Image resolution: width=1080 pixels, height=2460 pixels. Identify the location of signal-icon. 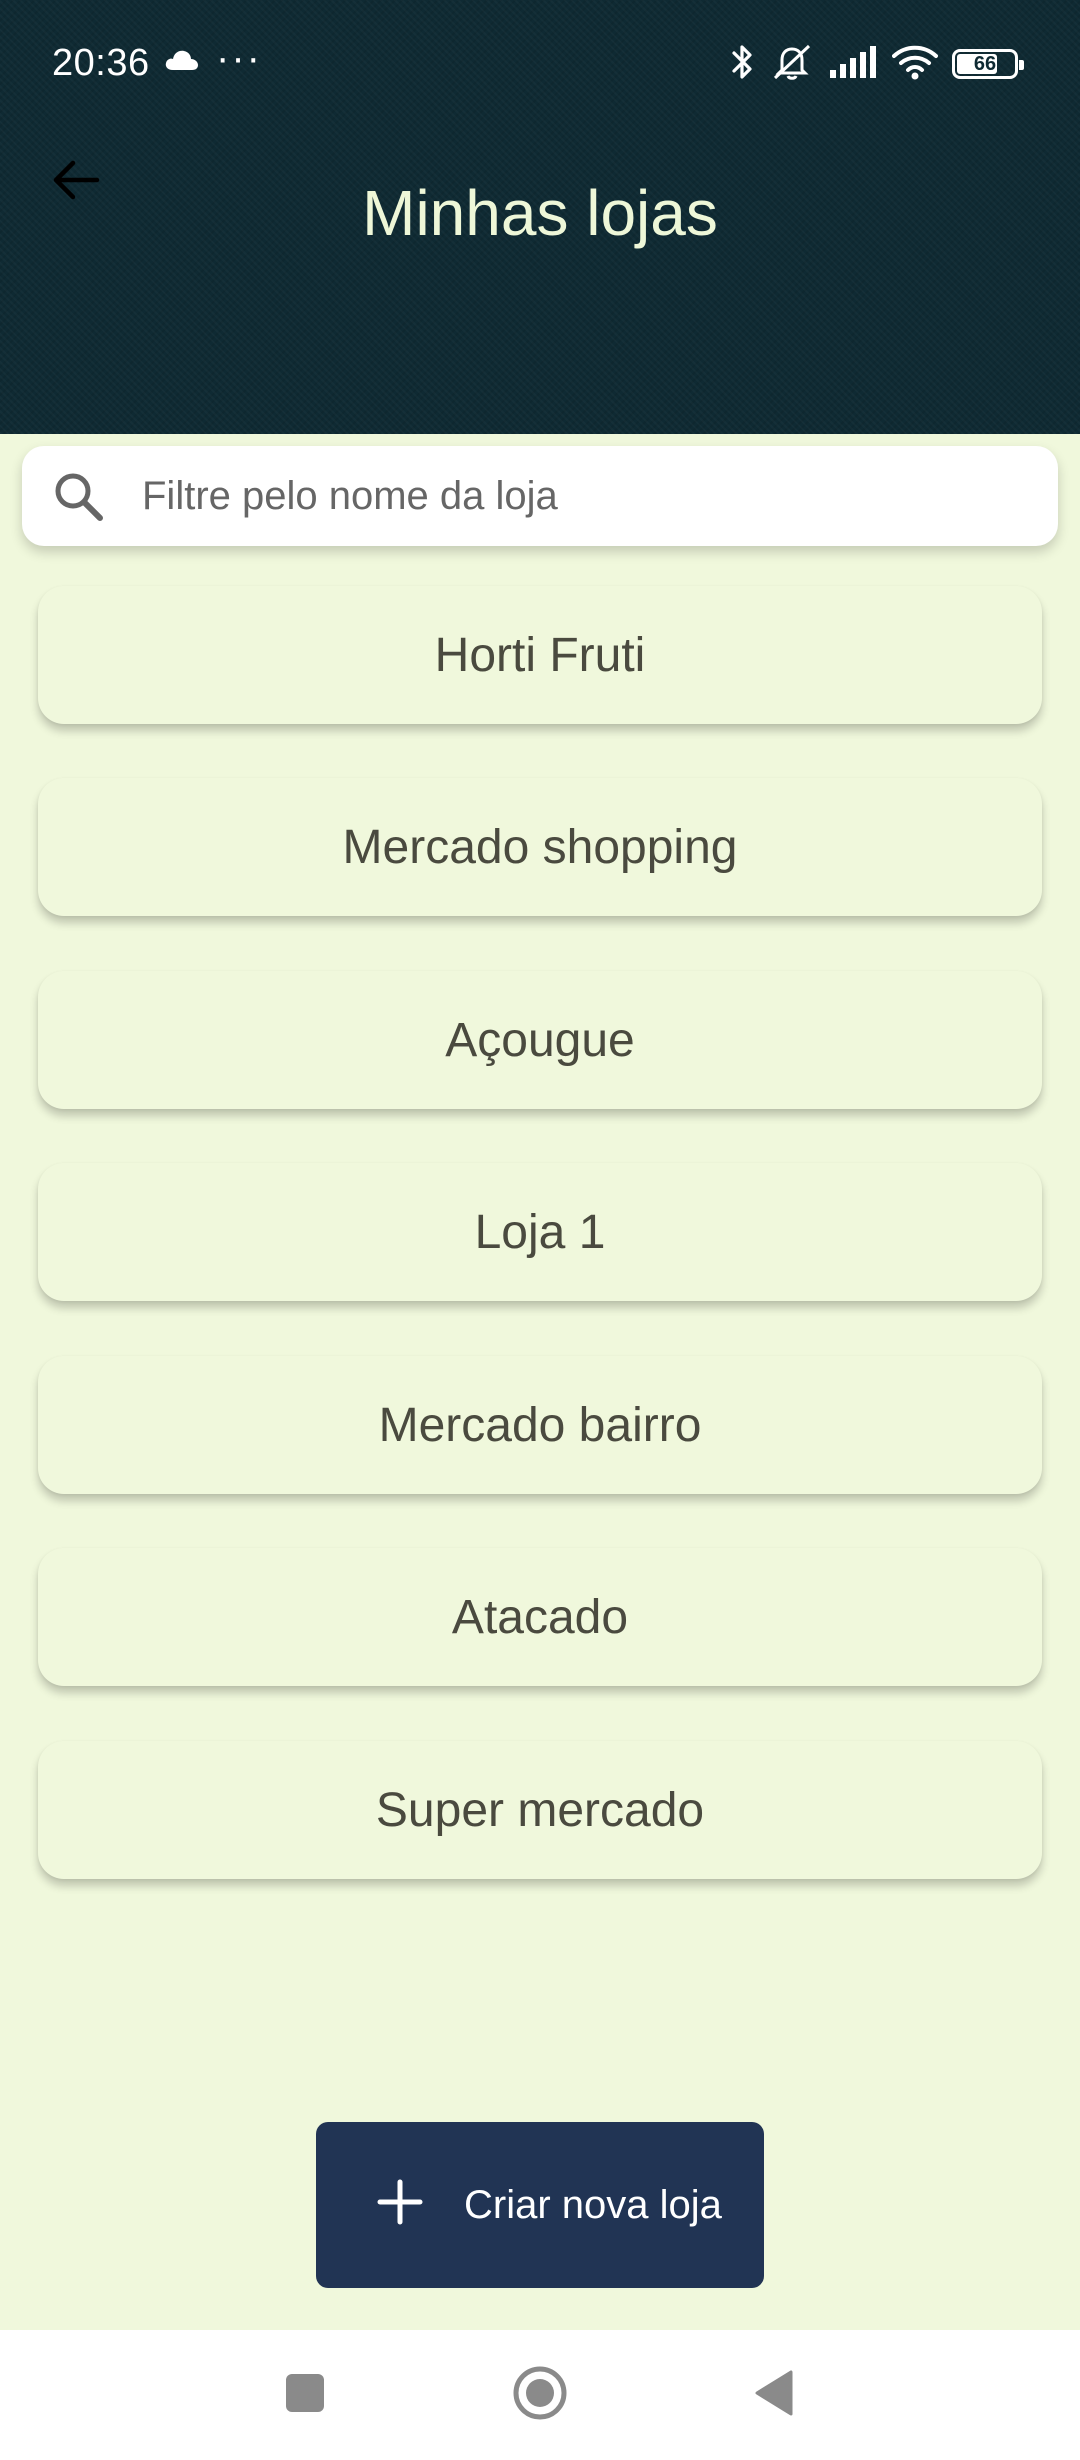
(853, 64).